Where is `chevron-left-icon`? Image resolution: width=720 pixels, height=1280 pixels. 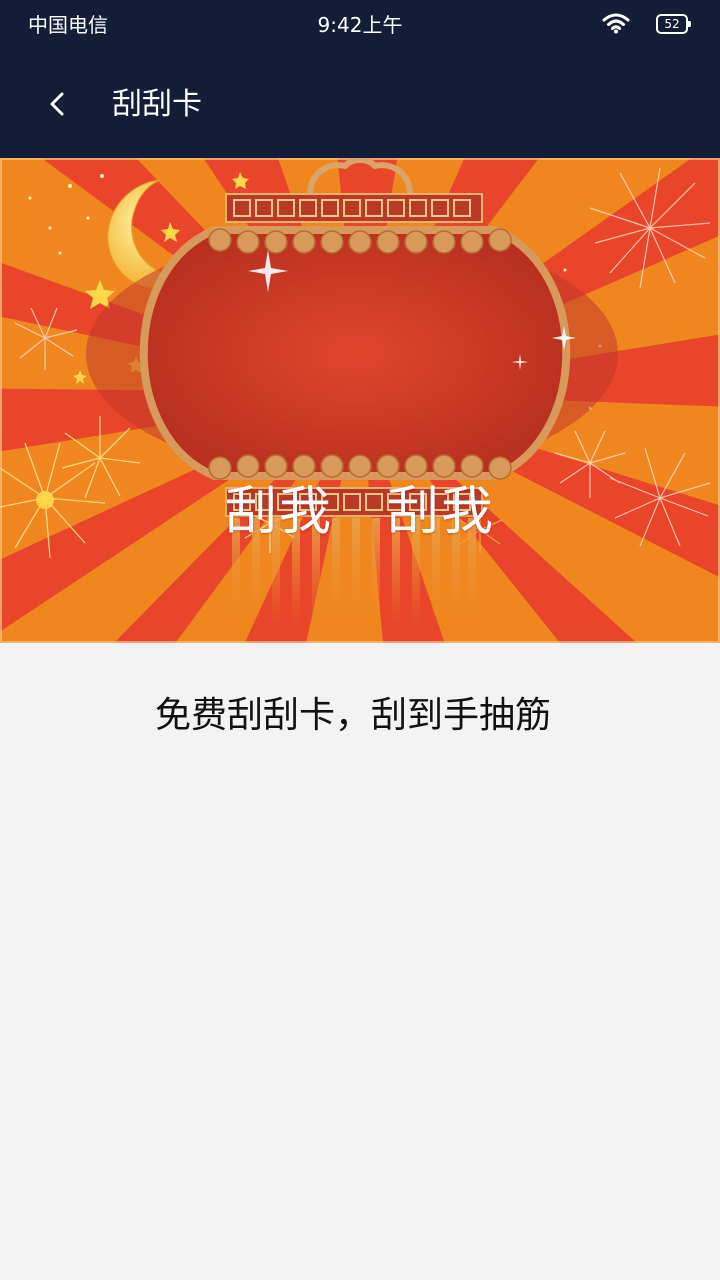
chevron-left-icon is located at coordinates (57, 104).